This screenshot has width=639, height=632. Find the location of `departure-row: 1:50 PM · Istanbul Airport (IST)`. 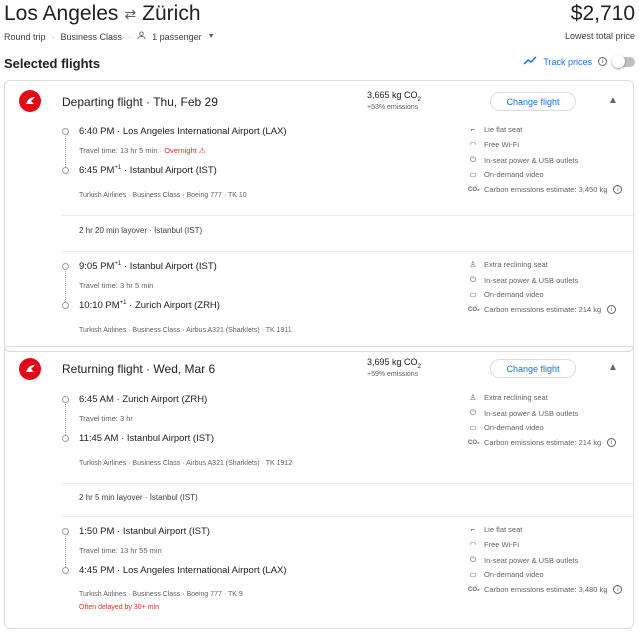

departure-row: 1:50 PM · Istanbul Airport (IST) is located at coordinates (144, 531).